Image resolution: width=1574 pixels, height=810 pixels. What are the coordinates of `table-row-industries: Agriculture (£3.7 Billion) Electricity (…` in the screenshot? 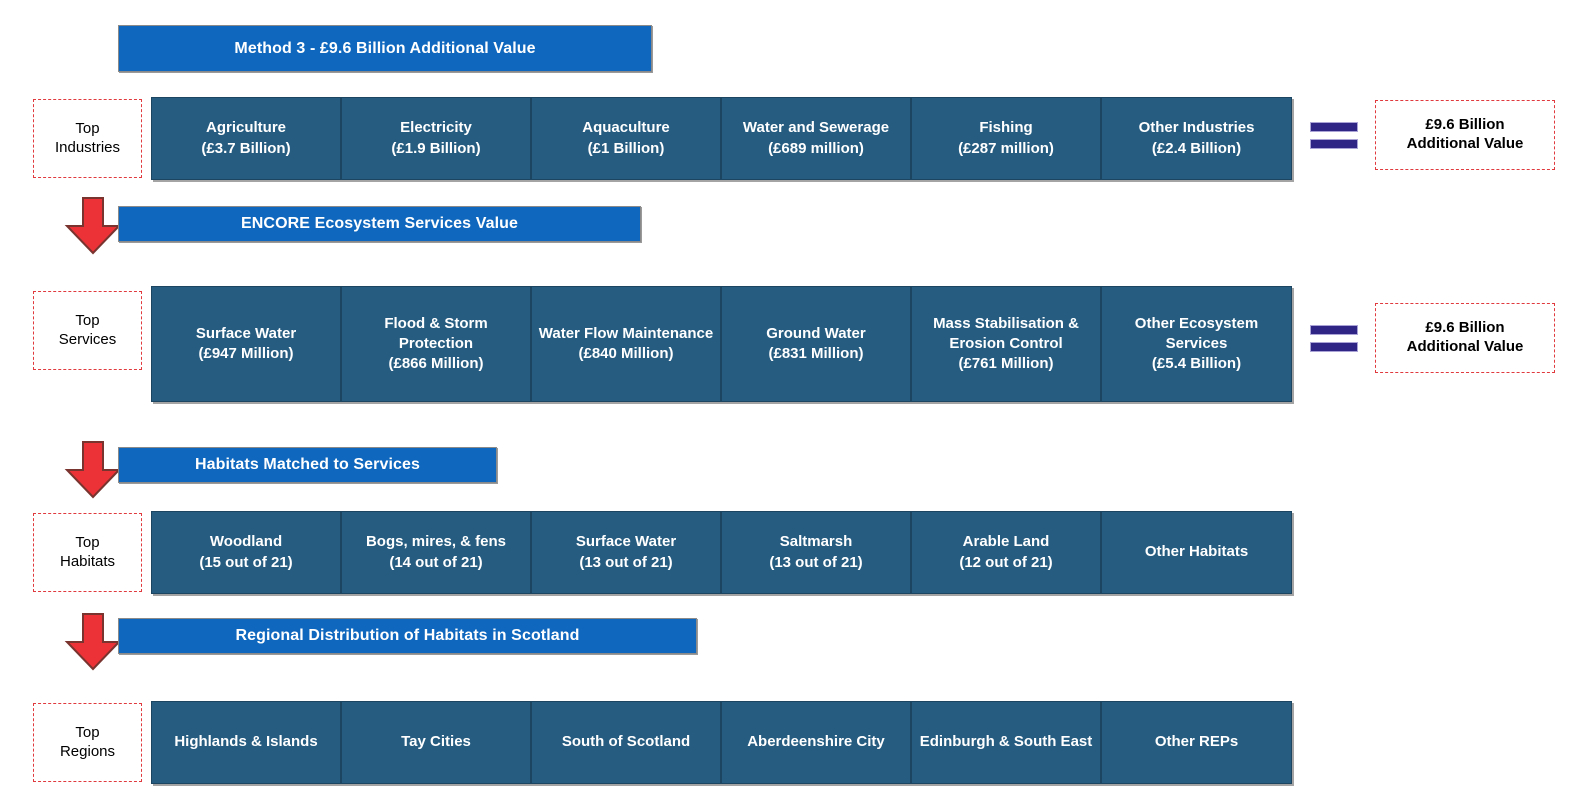 It's located at (721, 138).